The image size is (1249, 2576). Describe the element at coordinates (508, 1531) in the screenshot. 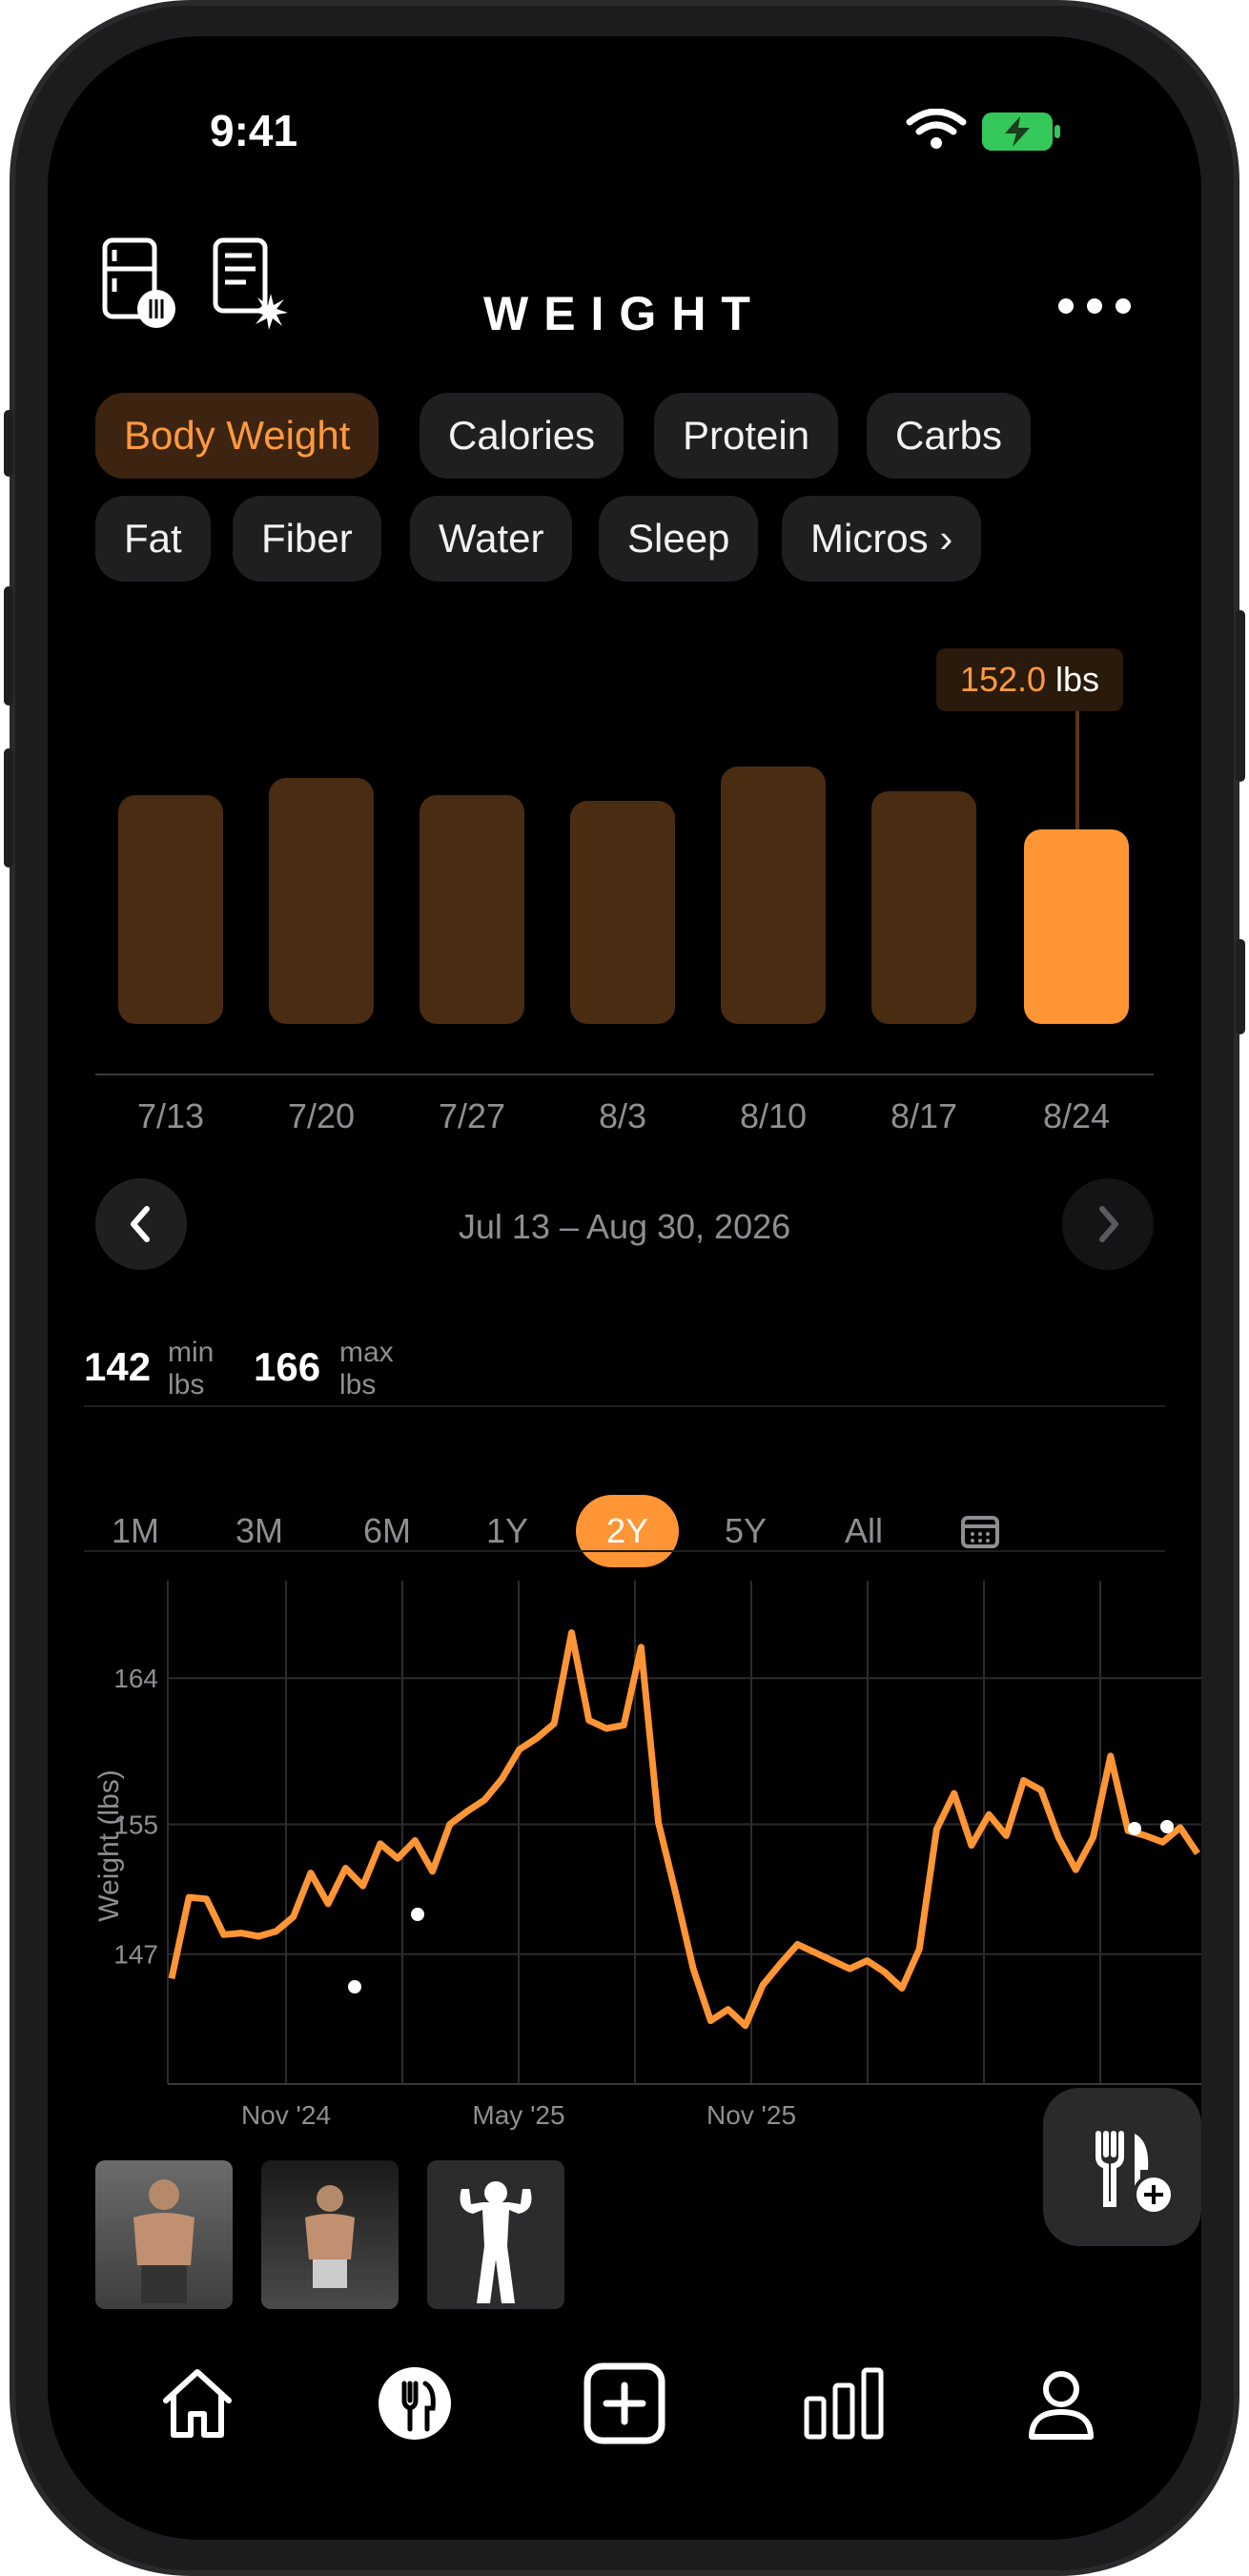

I see `period-1y: 1Y` at that location.